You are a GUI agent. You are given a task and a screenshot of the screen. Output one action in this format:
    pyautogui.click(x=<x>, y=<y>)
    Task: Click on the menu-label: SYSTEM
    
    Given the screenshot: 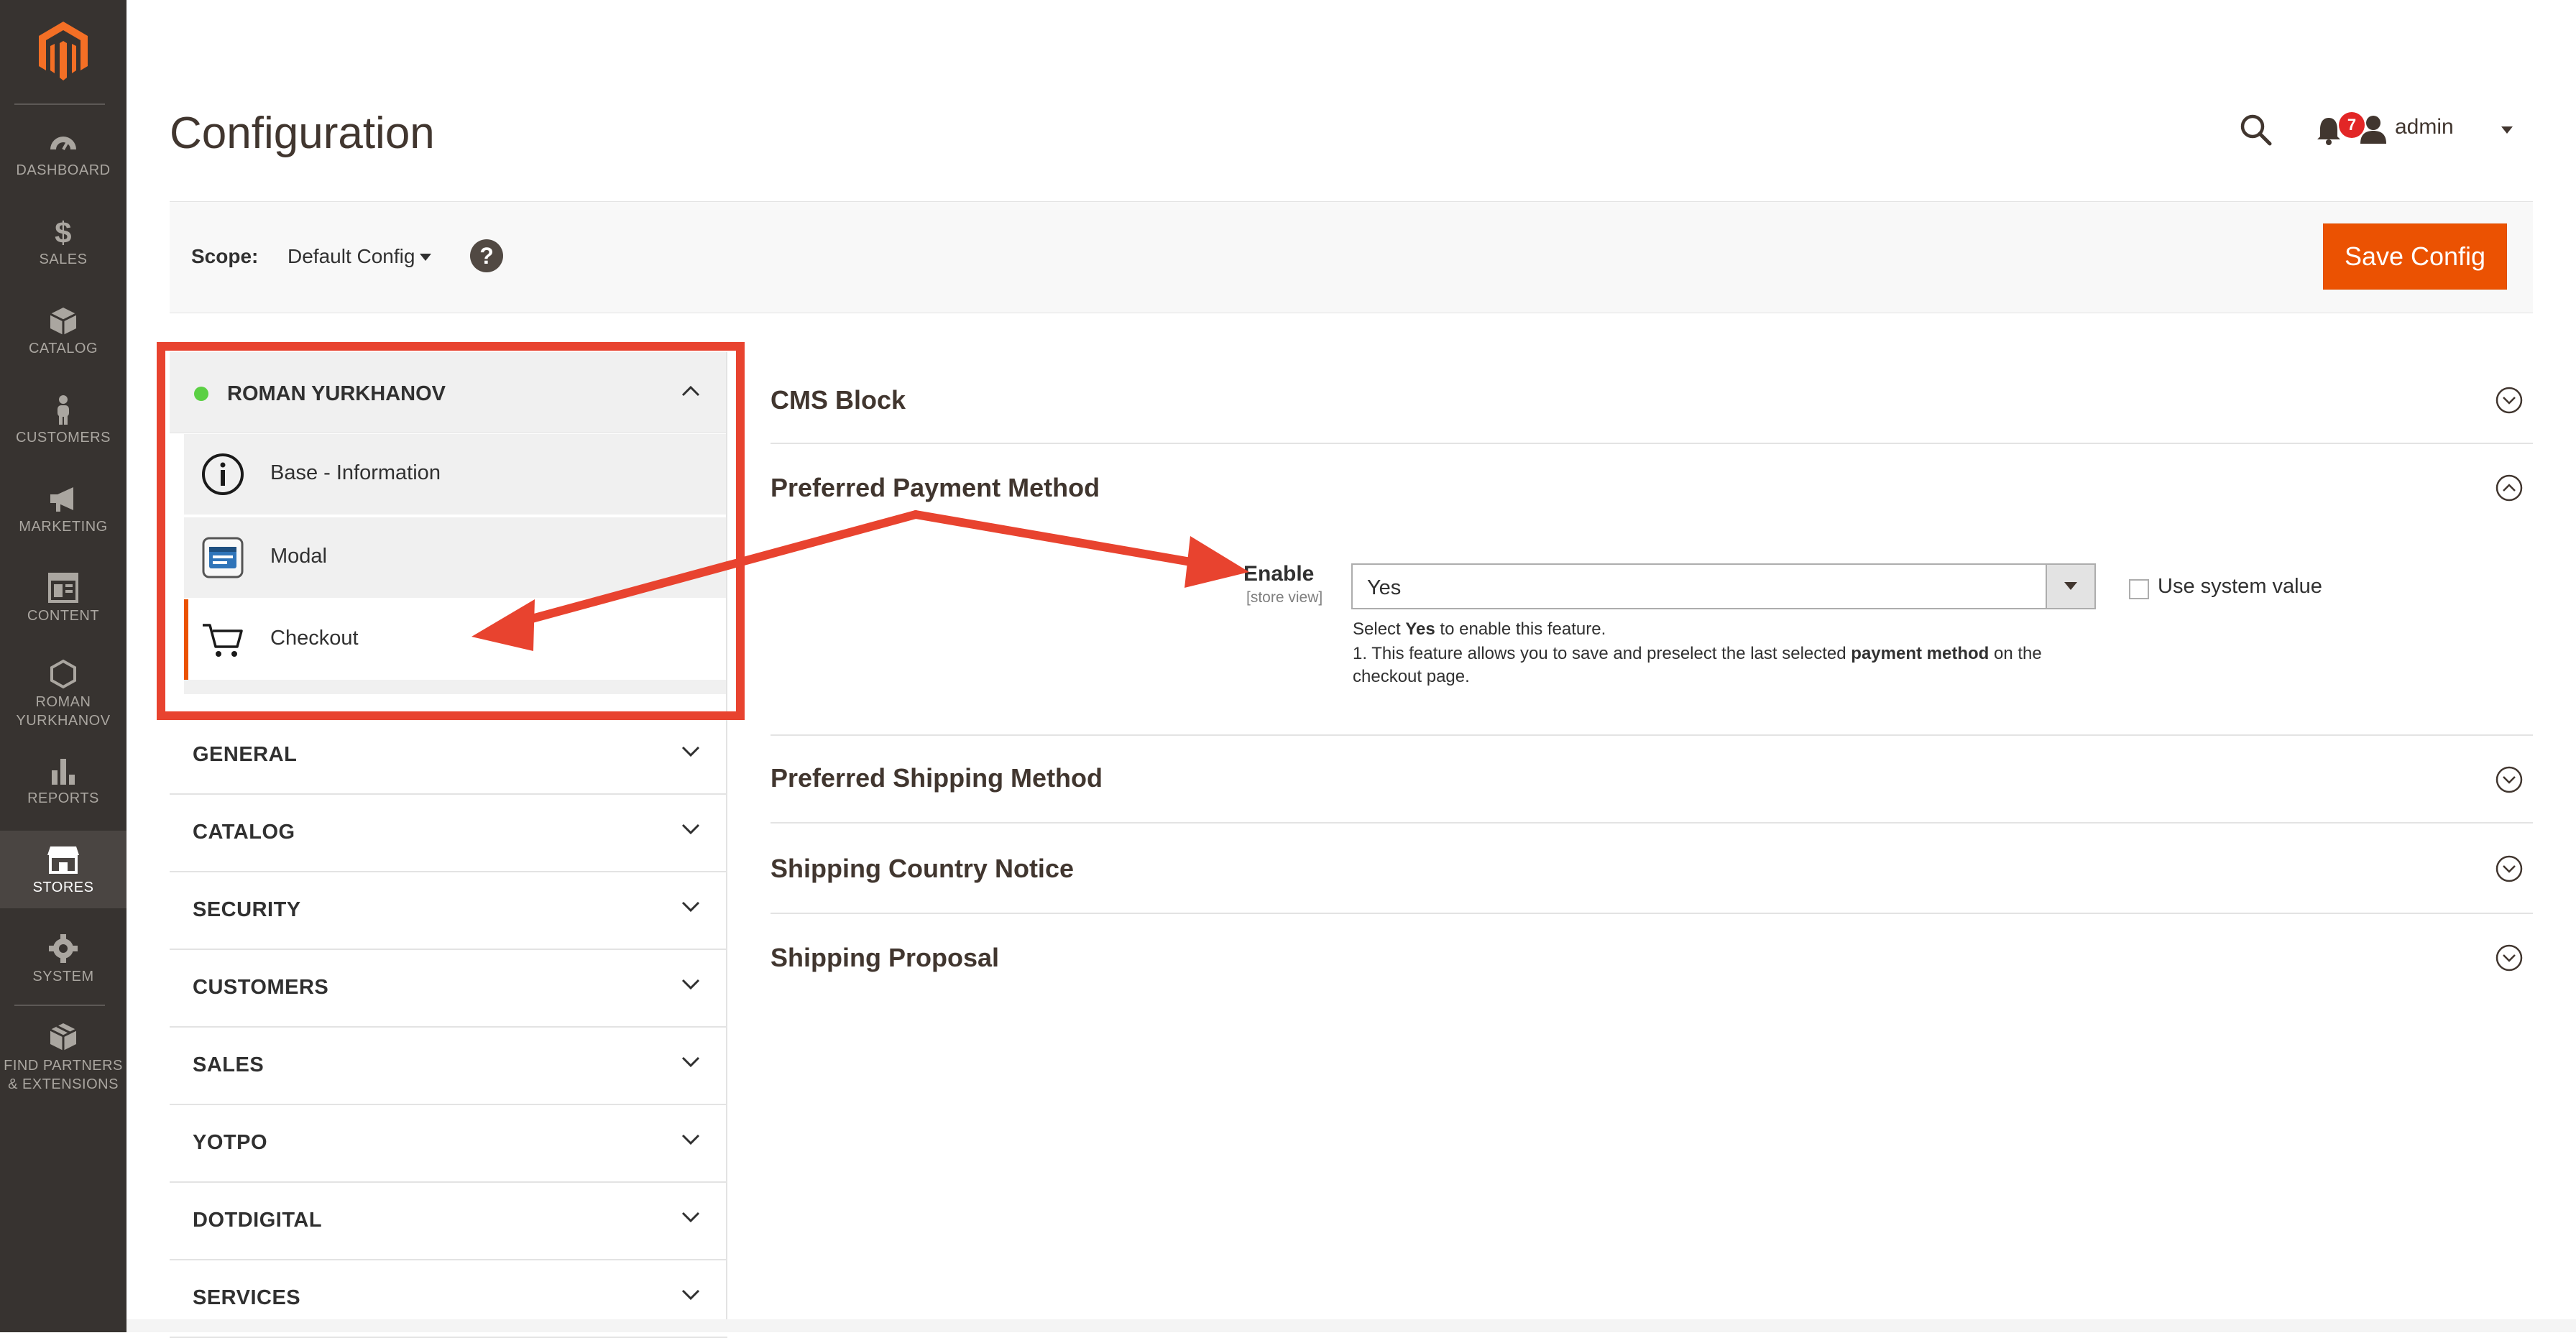 What is the action you would take?
    pyautogui.click(x=63, y=976)
    